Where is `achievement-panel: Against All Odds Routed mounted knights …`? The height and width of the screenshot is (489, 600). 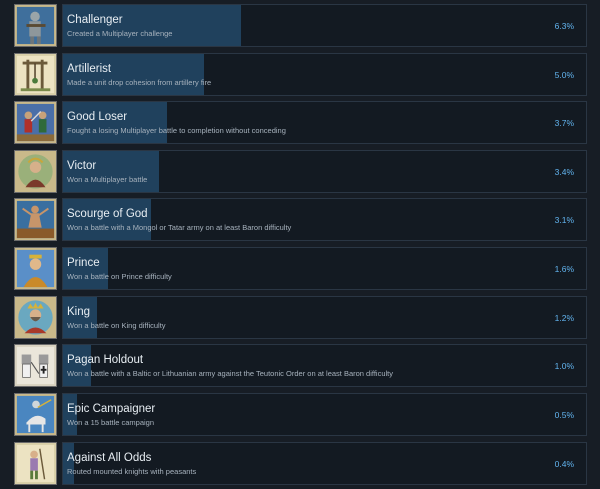 achievement-panel: Against All Odds Routed mounted knights … is located at coordinates (324, 463).